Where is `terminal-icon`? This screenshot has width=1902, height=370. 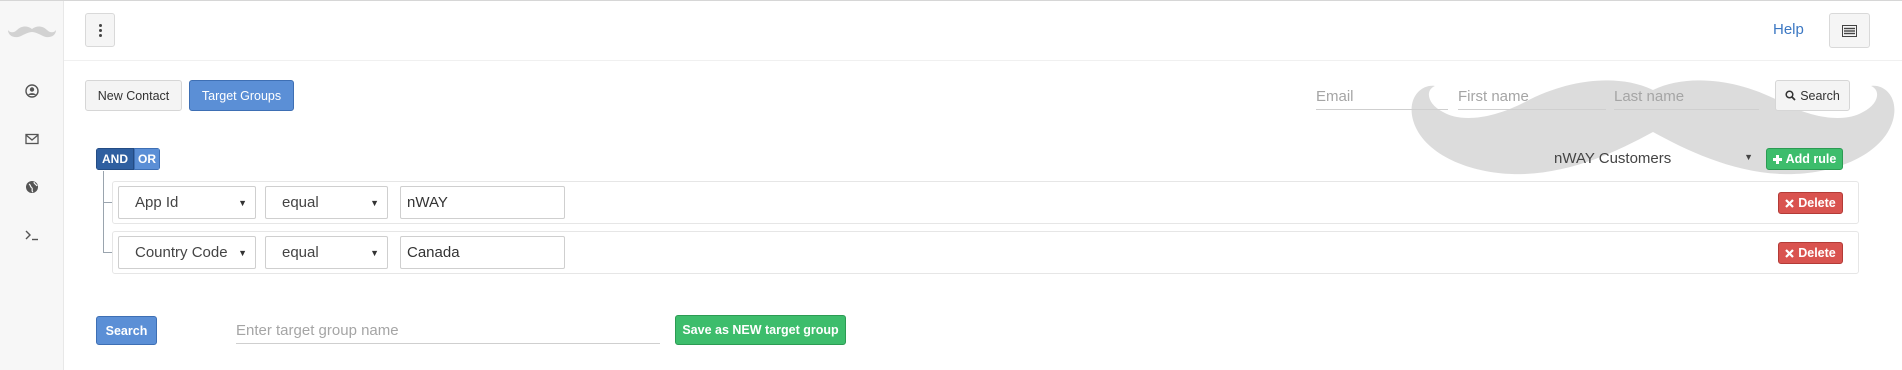 terminal-icon is located at coordinates (32, 235).